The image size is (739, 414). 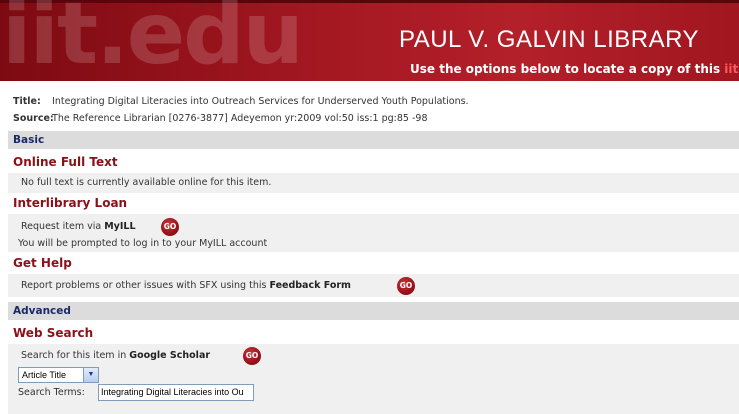 I want to click on library-name: PAUL V. GALVIN LIBRARY, so click(x=548, y=39).